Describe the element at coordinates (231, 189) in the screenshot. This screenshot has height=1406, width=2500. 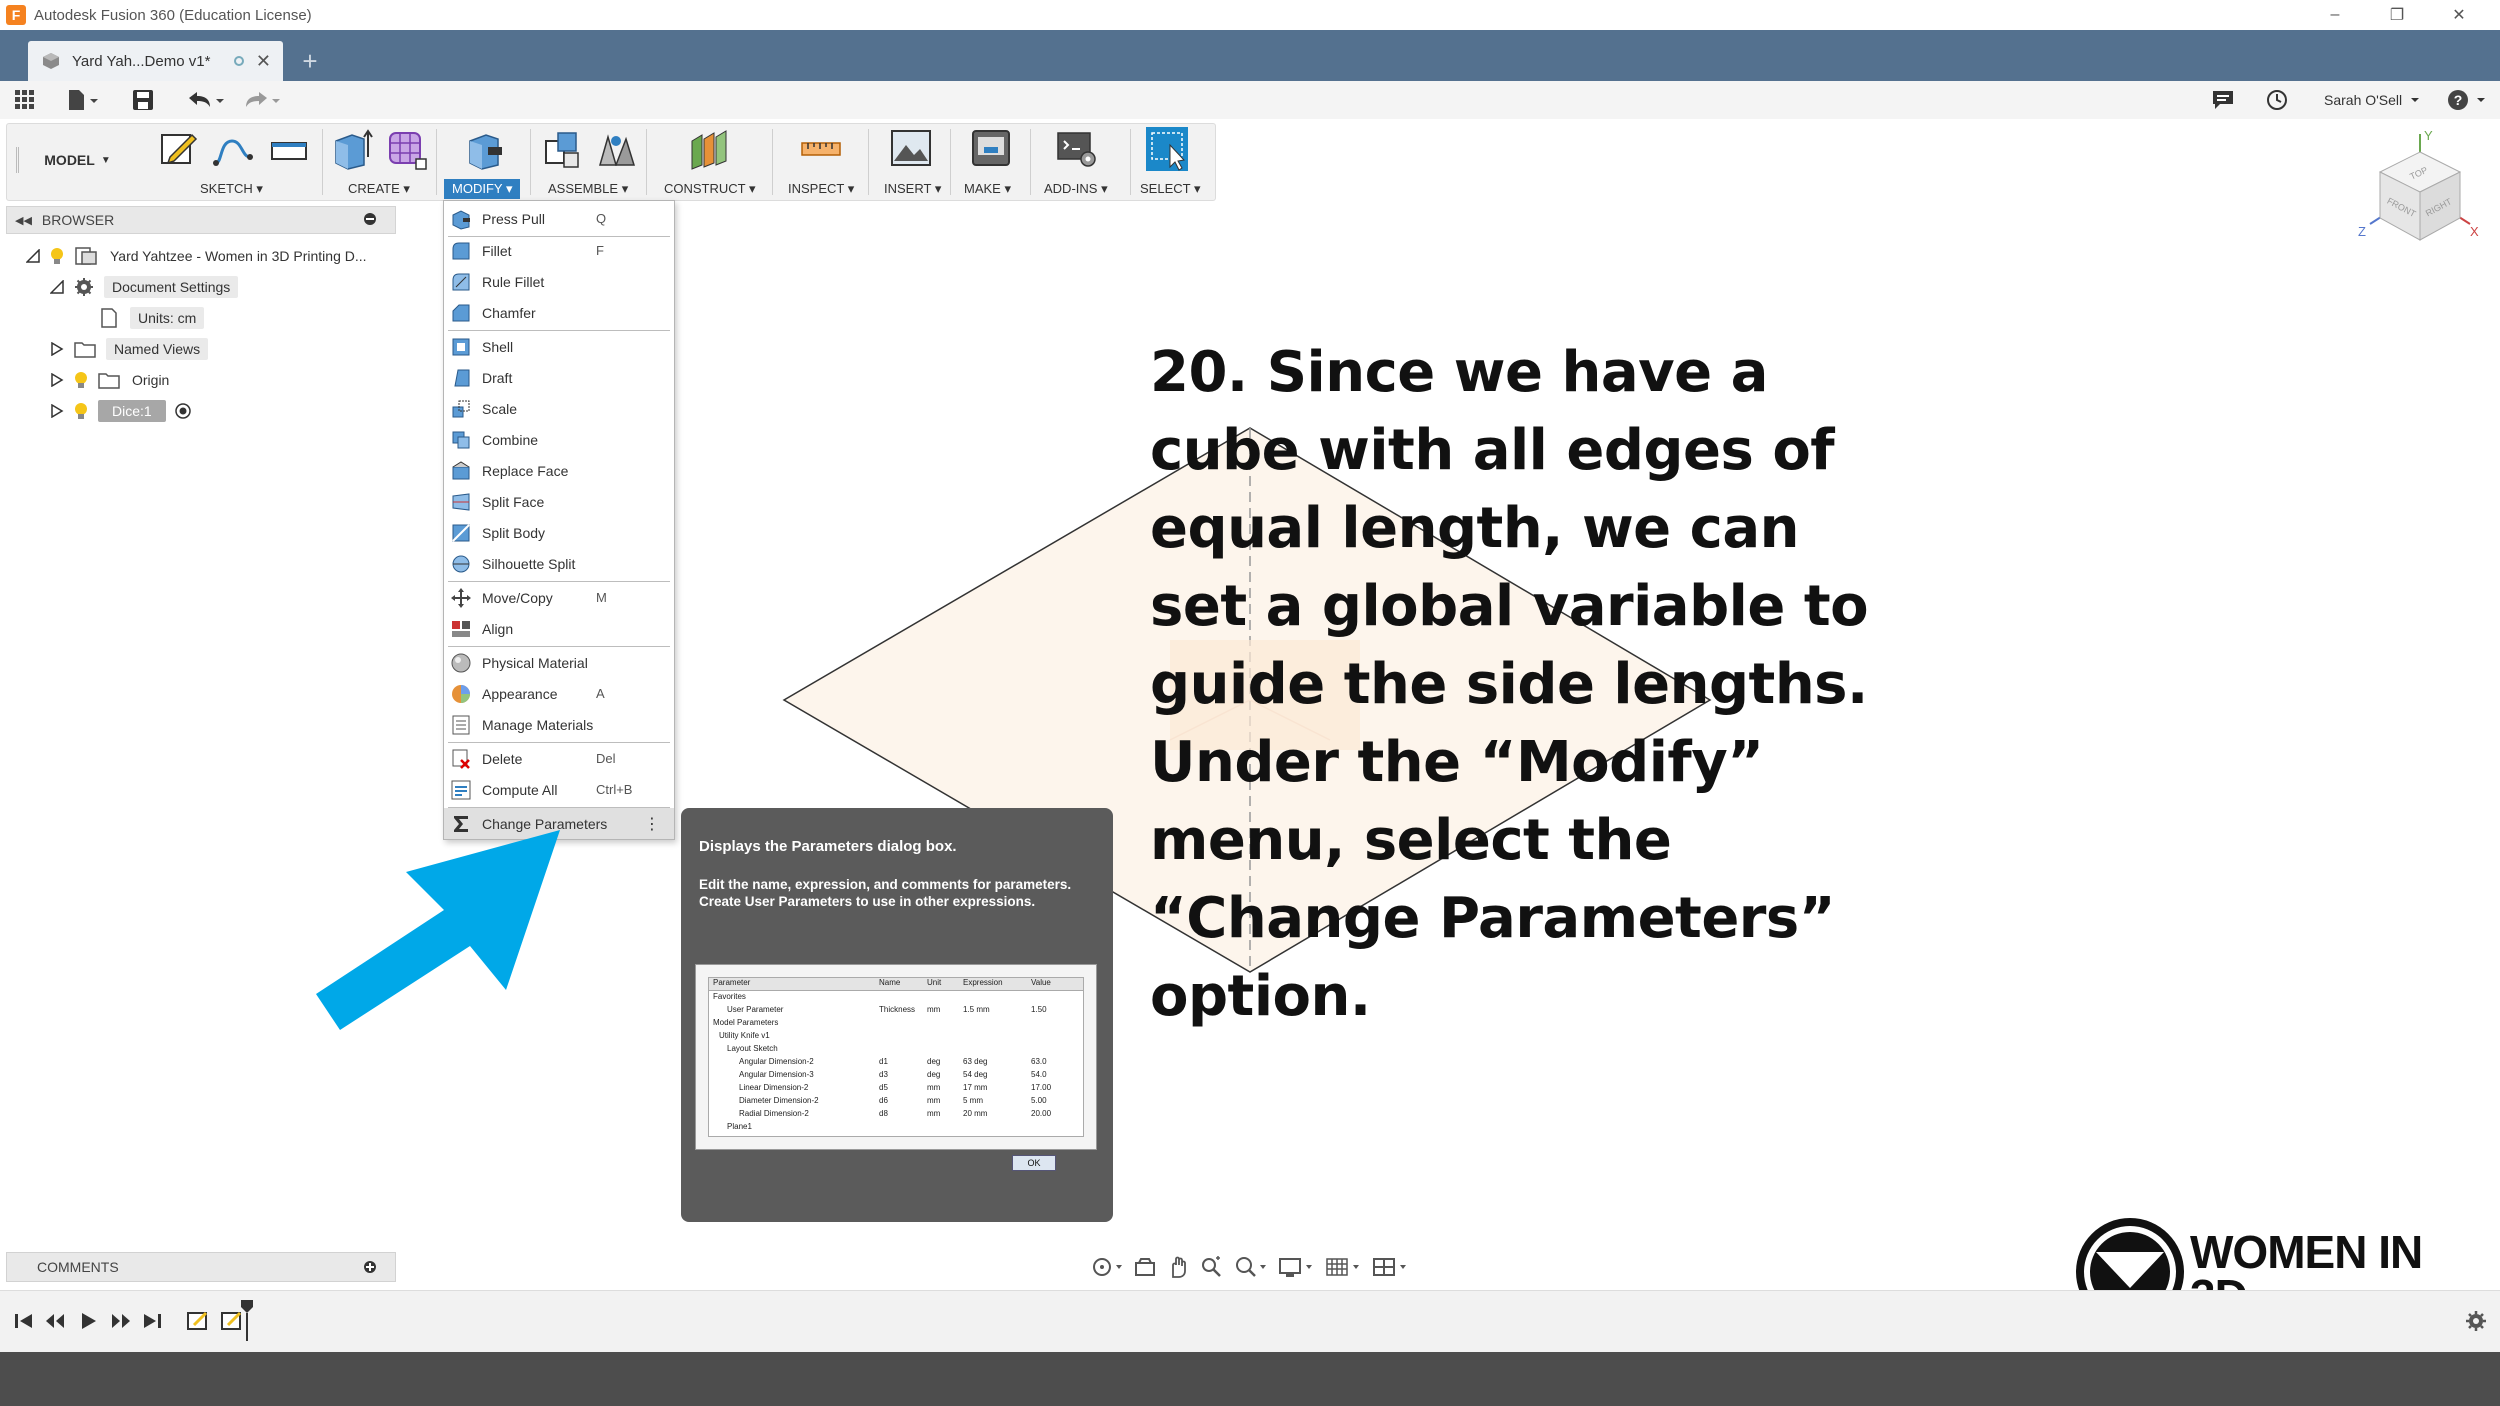
I see `ribbon-group-sketch: SKETCH ▾` at that location.